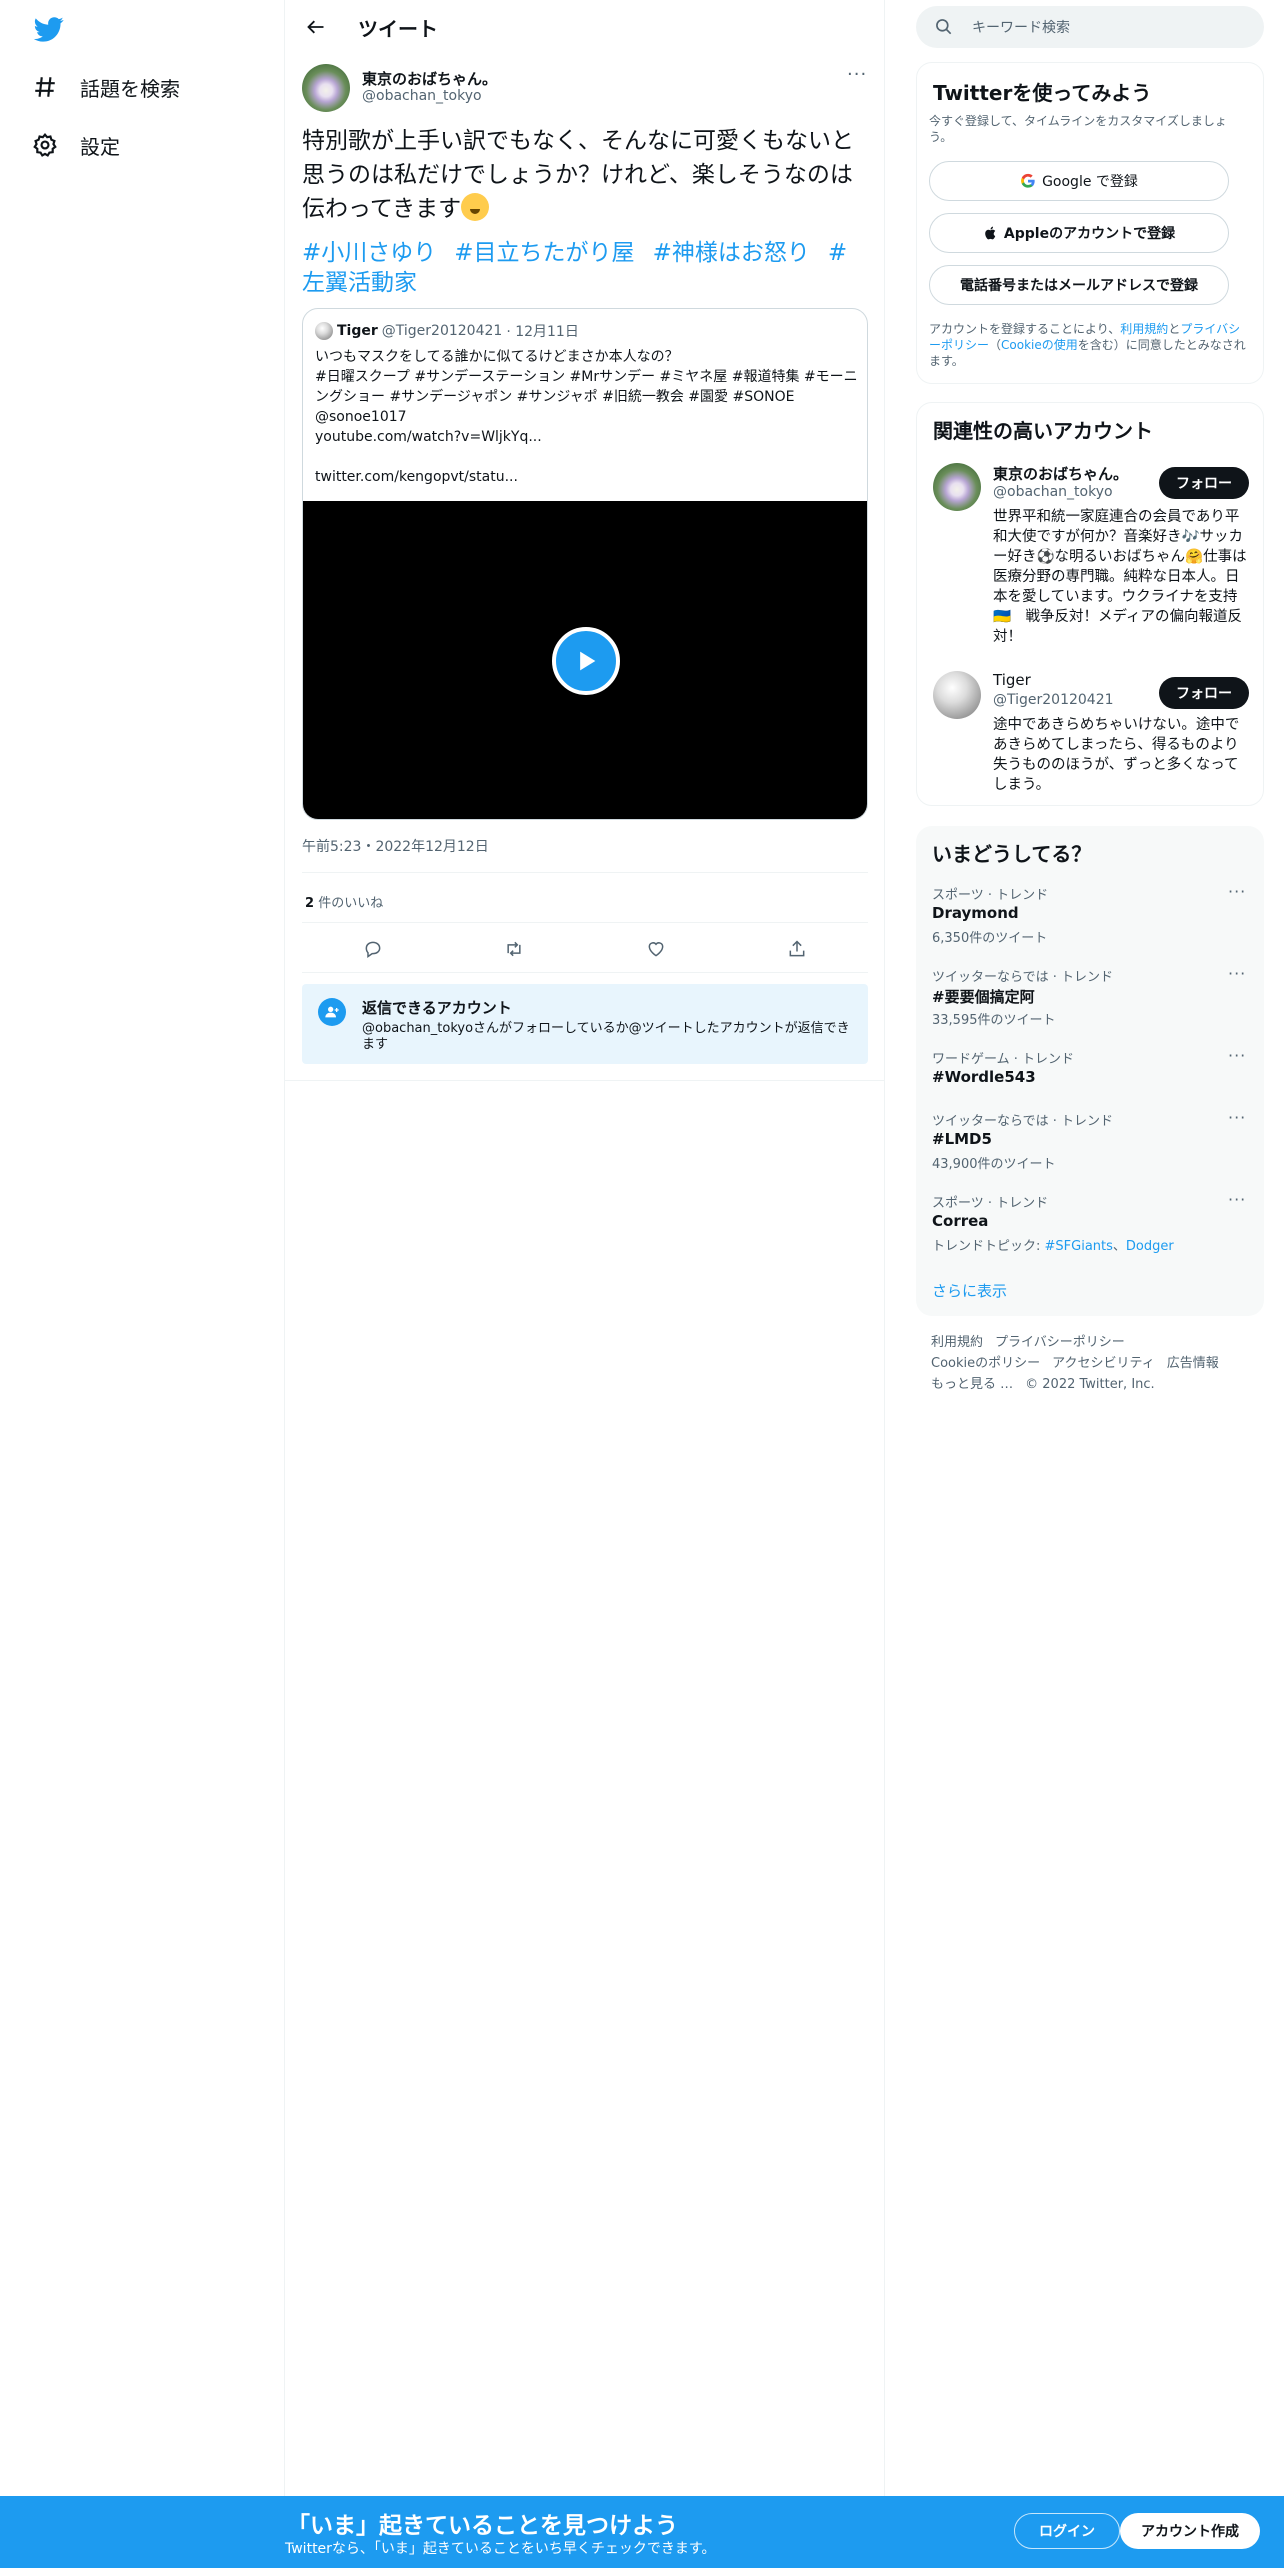  I want to click on google-icon, so click(1028, 180).